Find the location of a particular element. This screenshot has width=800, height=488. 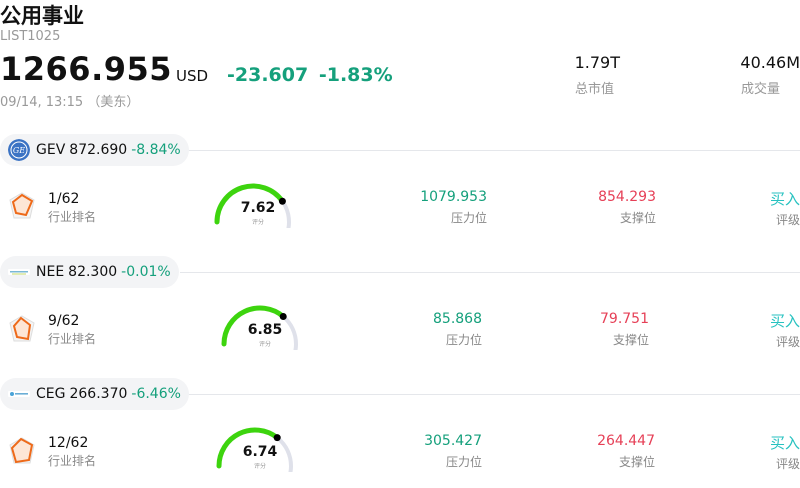

stock-pill-ceg: CEG 266.370 -6.46% is located at coordinates (94, 394).